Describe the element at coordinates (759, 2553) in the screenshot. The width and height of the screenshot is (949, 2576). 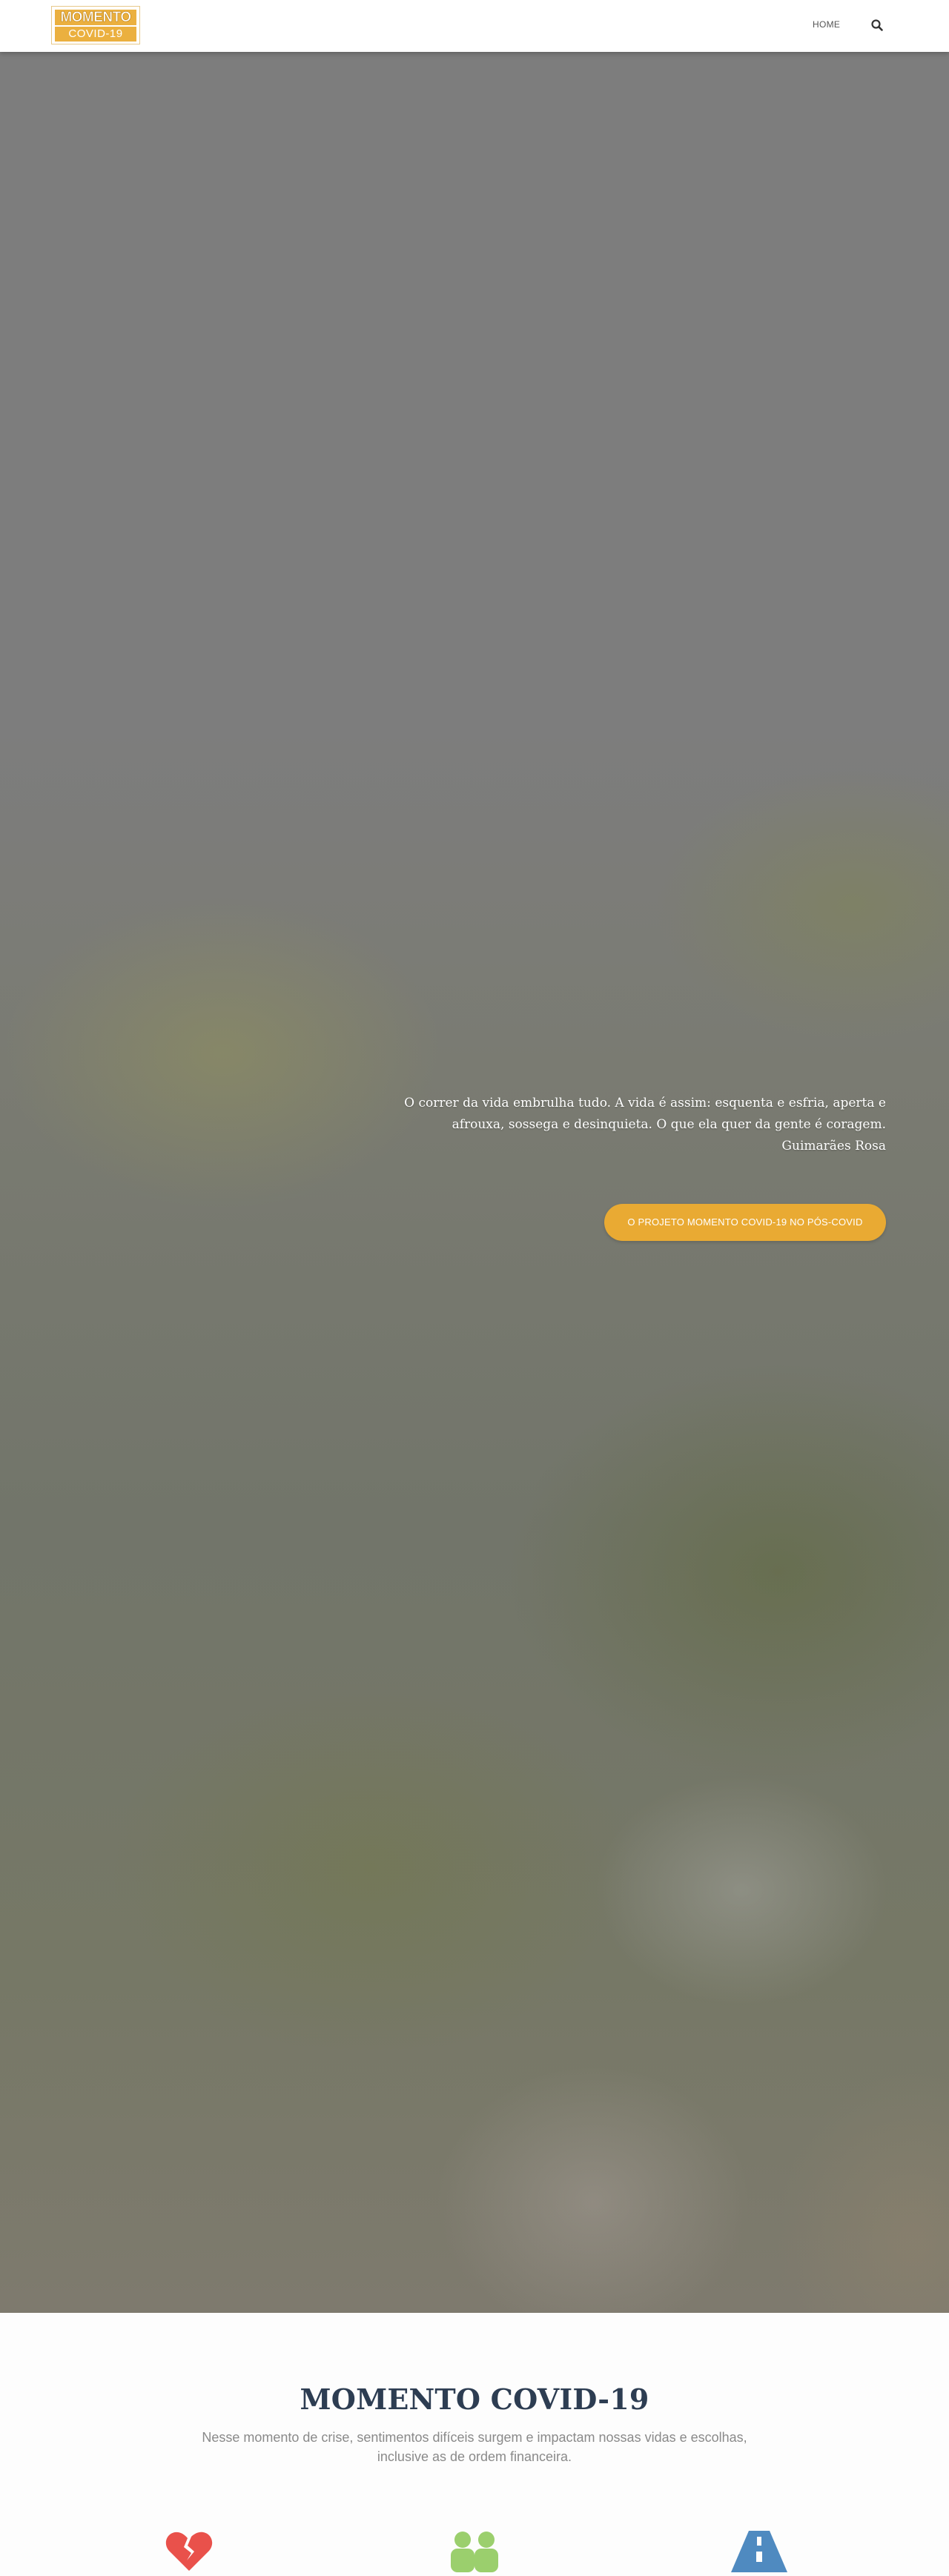
I see `road-icon` at that location.